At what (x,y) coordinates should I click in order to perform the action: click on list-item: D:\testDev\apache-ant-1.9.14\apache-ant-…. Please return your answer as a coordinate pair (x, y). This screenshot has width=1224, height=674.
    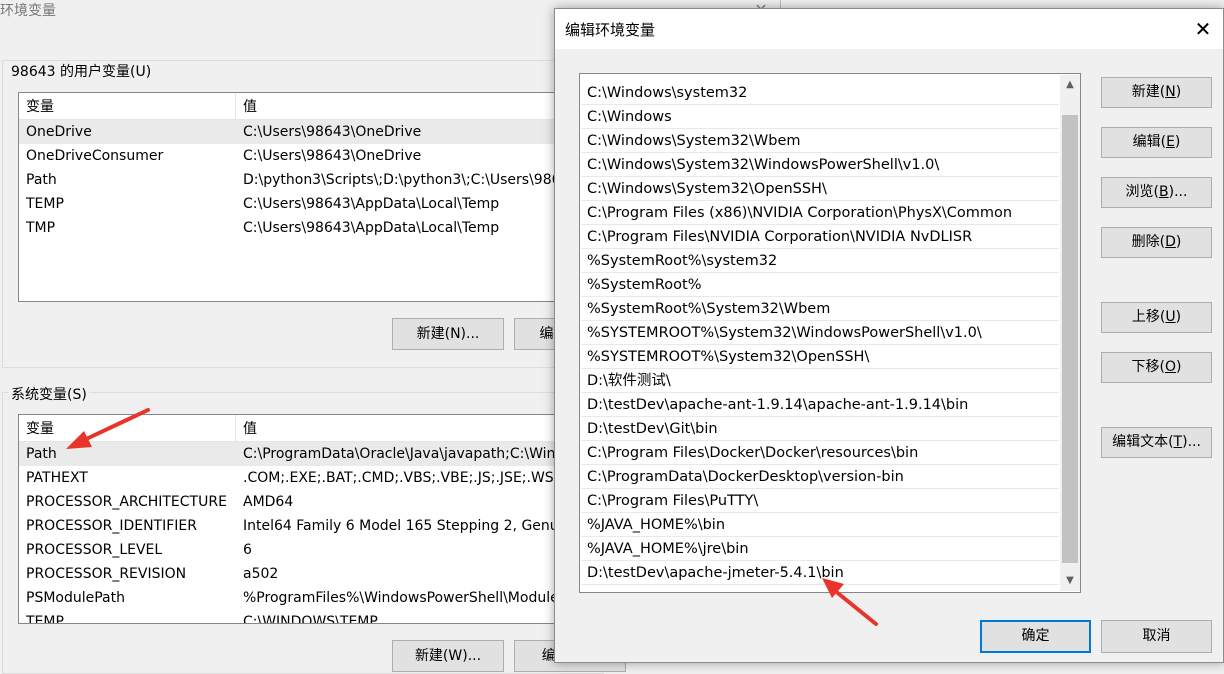
    Looking at the image, I should click on (820, 405).